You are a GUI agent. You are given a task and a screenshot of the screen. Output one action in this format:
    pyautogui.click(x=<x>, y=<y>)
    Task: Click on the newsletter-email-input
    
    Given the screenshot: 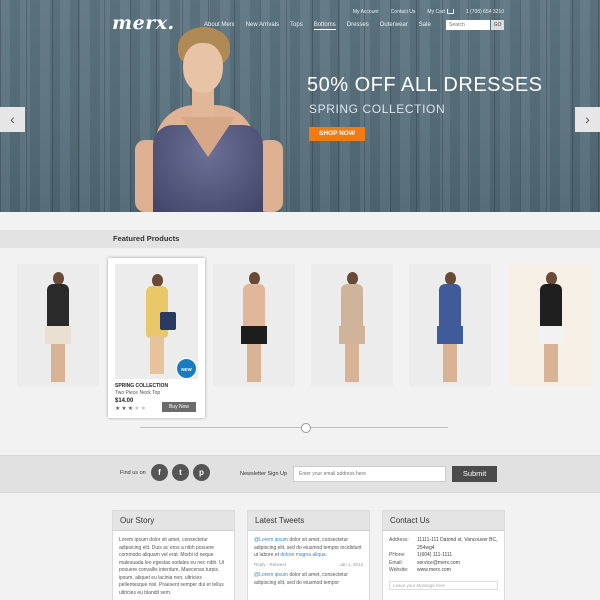 What is the action you would take?
    pyautogui.click(x=369, y=474)
    